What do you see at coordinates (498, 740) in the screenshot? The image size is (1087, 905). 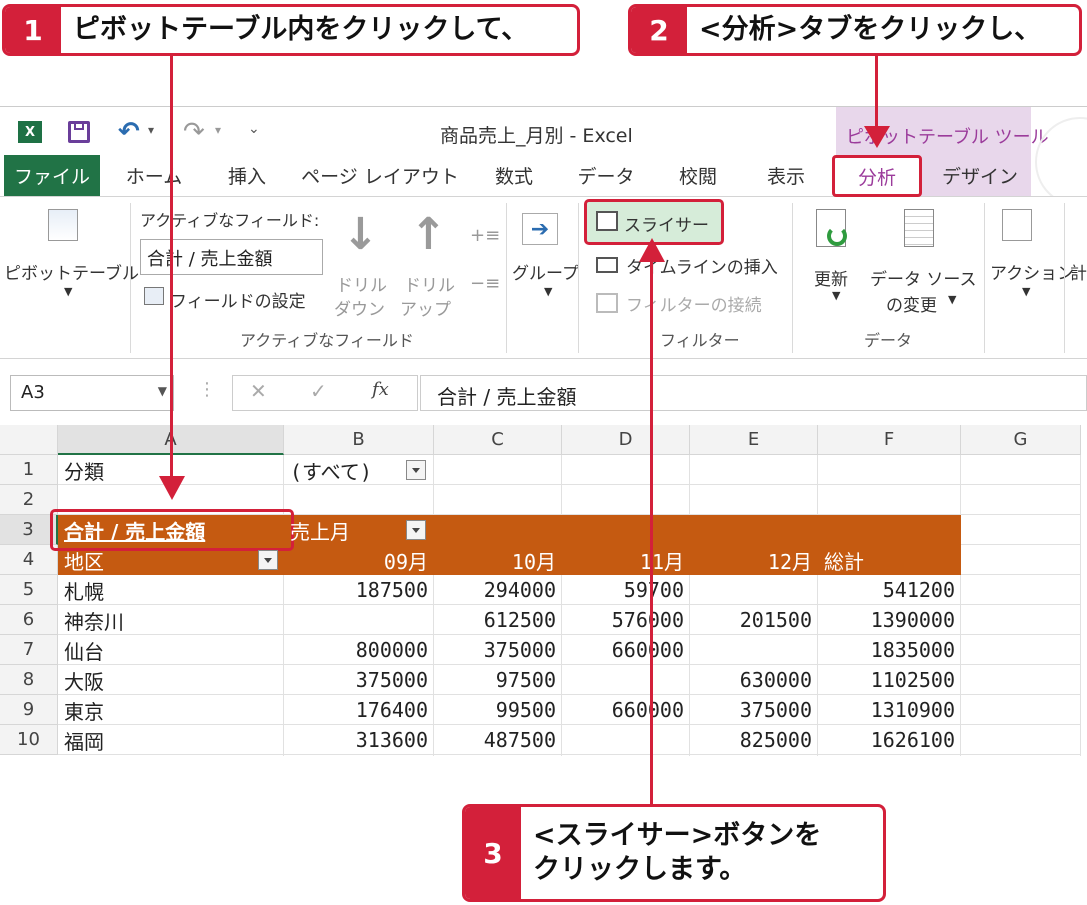 I see `value-cell: 487500` at bounding box center [498, 740].